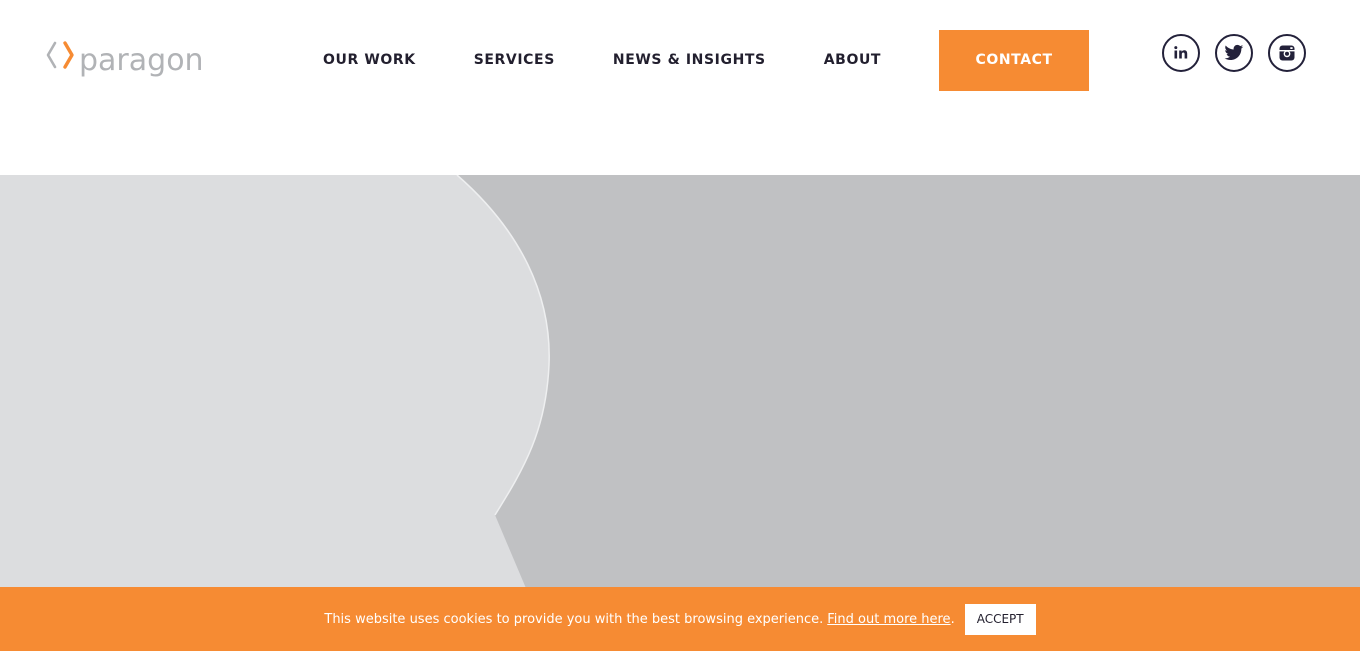 This screenshot has width=1366, height=651. I want to click on linkedin-button, so click(1181, 53).